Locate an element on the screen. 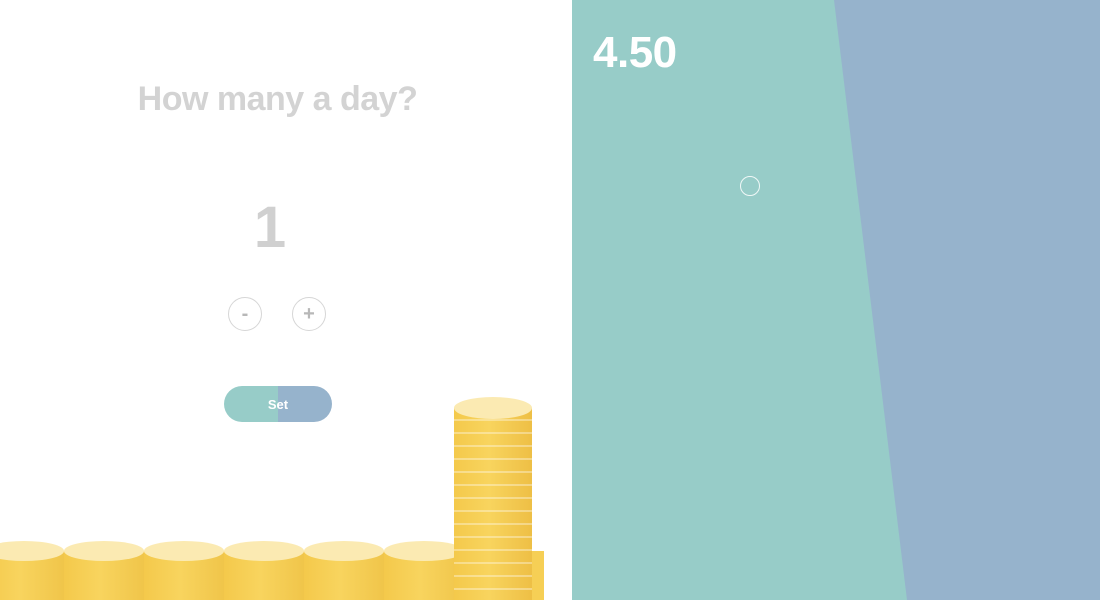 This screenshot has width=1100, height=600. tall-coin-stack is located at coordinates (493, 498).